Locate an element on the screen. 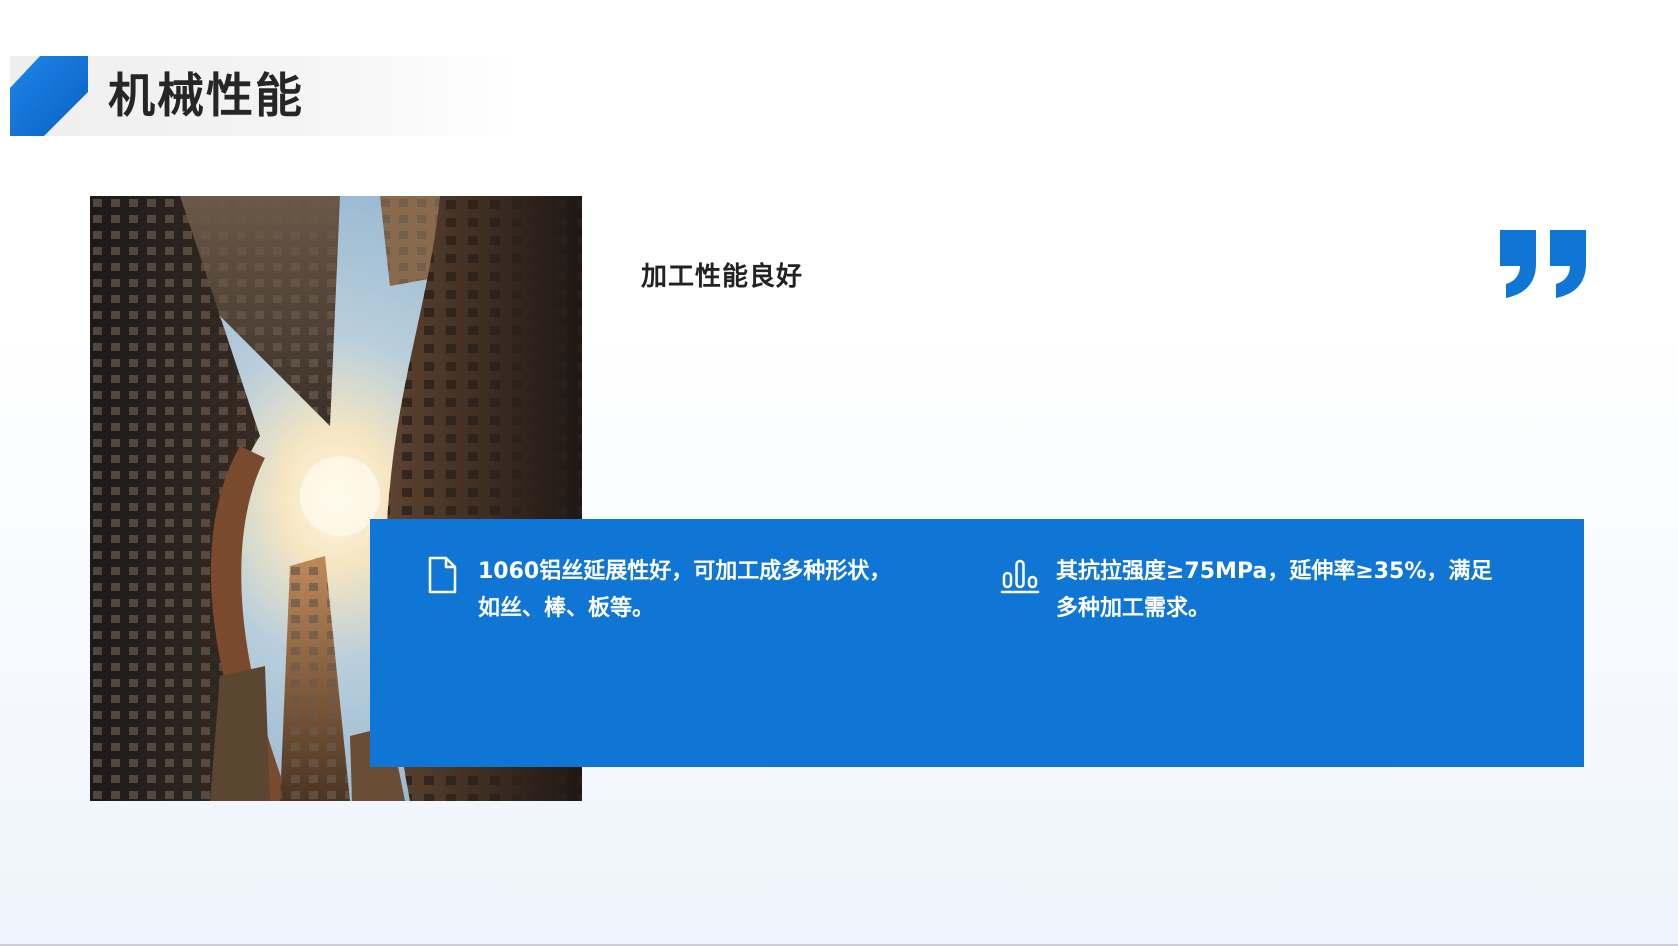  feature-text: 其抗拉强度≥75MPa，延伸率≥35%，满足多种加工需求。 is located at coordinates (1274, 590).